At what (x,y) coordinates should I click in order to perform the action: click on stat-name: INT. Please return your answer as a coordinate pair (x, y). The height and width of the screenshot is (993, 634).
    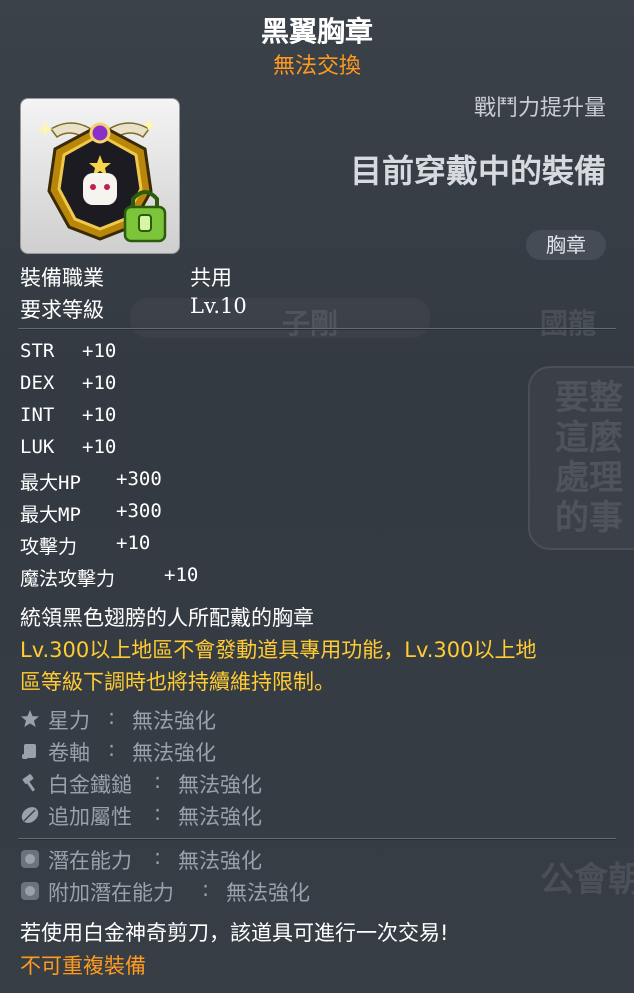
    Looking at the image, I should click on (37, 415).